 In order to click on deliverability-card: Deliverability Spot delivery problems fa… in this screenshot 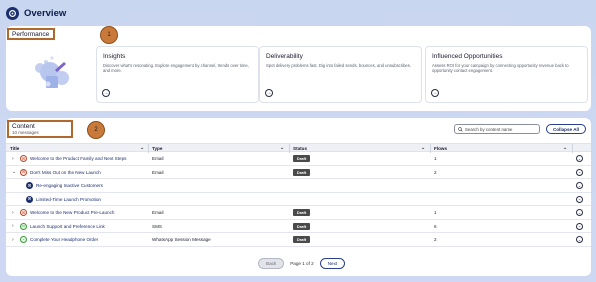, I will do `click(340, 74)`.